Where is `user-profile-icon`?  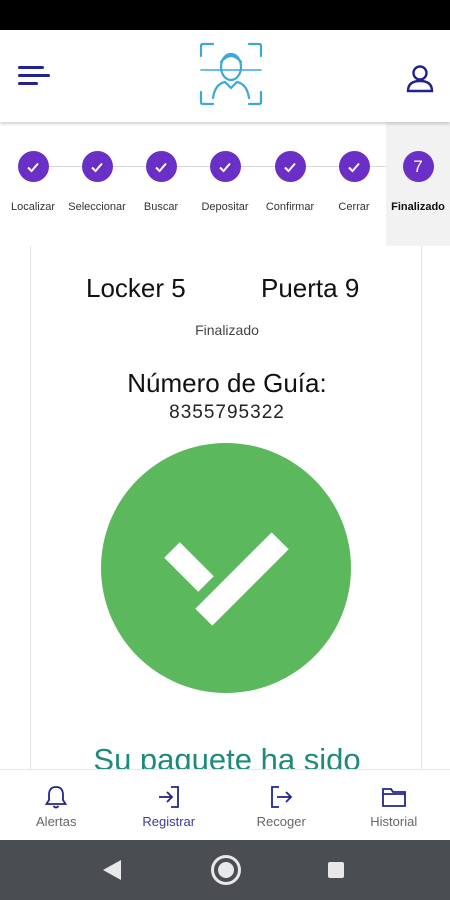 user-profile-icon is located at coordinates (420, 78).